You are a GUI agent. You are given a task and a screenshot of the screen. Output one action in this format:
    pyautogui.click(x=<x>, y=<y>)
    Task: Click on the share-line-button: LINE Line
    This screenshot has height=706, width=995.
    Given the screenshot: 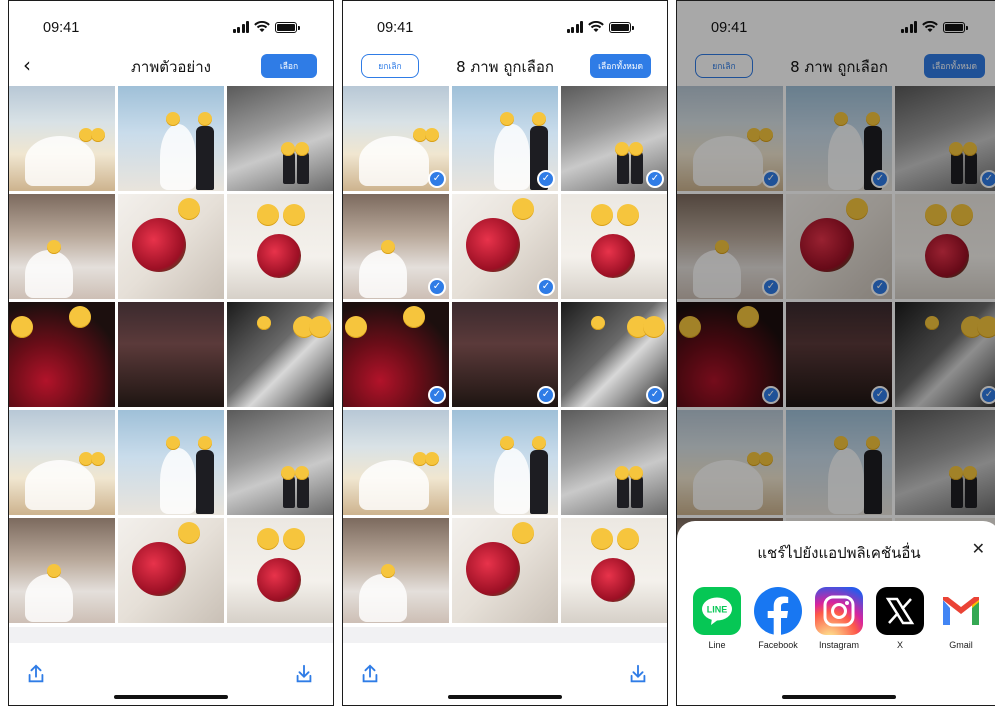 What is the action you would take?
    pyautogui.click(x=717, y=618)
    